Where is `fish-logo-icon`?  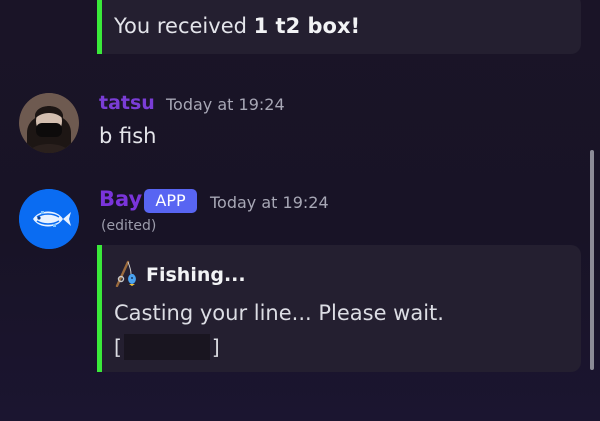 fish-logo-icon is located at coordinates (49, 219).